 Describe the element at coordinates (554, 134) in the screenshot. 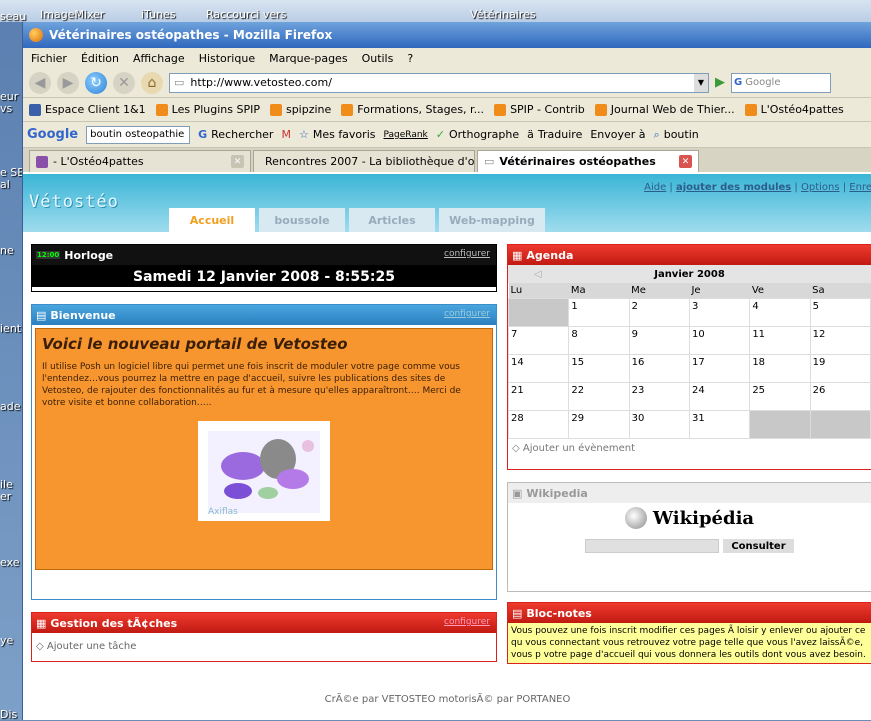

I see `translate-button: ä Traduire` at that location.